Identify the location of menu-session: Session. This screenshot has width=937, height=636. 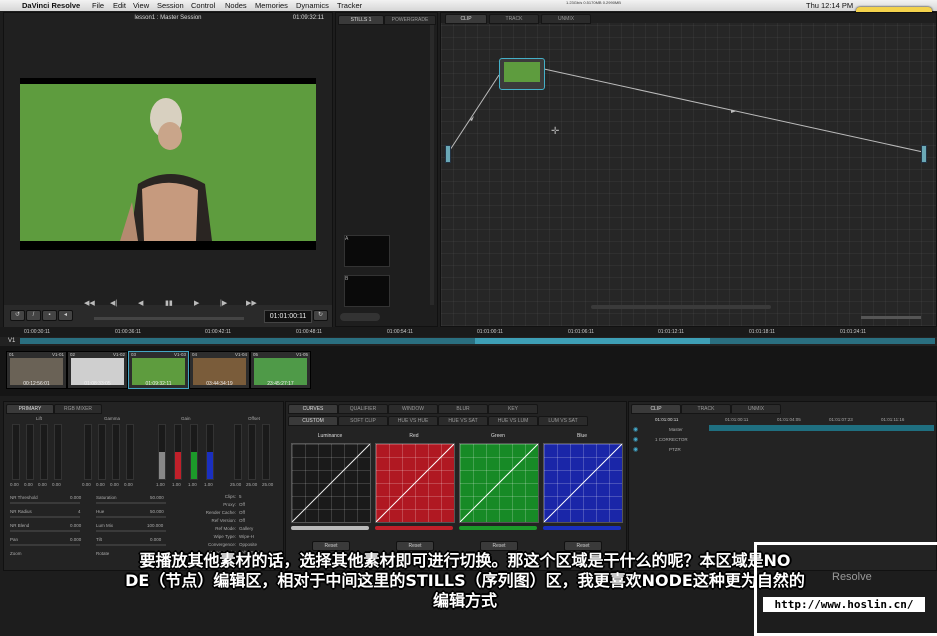
(170, 5).